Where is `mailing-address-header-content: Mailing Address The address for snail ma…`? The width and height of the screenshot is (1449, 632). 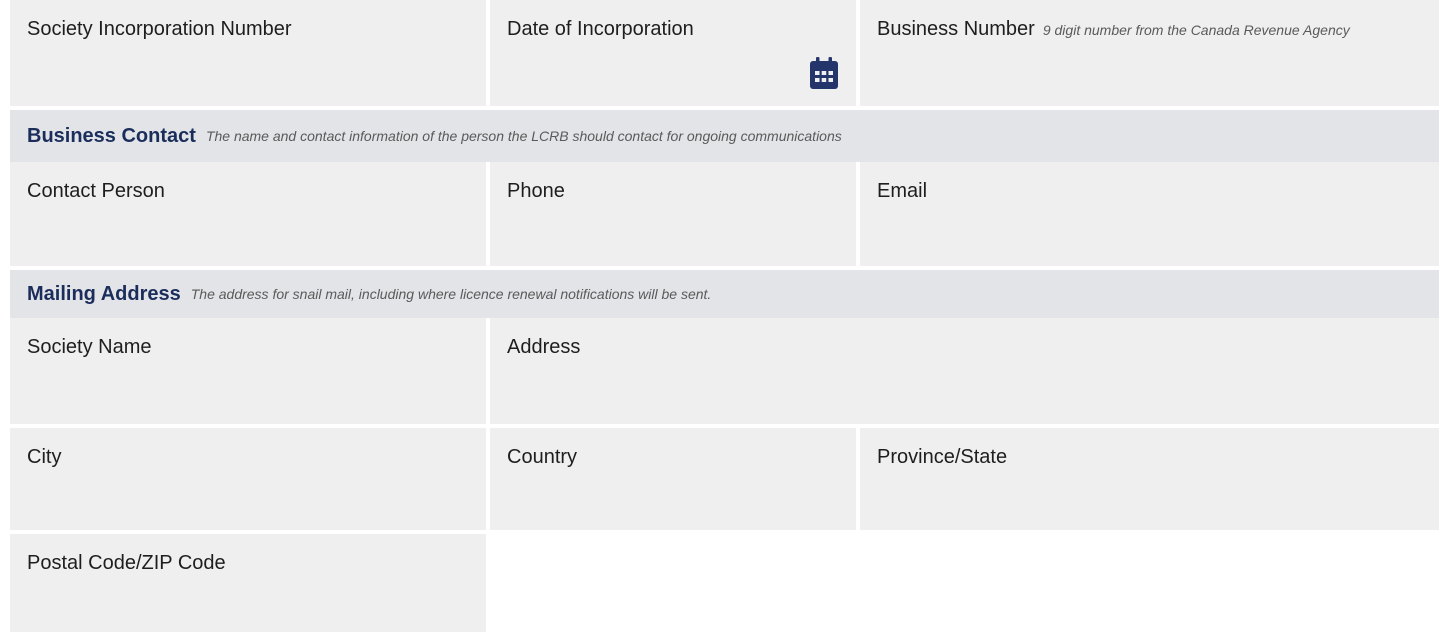
mailing-address-header-content: Mailing Address The address for snail ma… is located at coordinates (369, 294).